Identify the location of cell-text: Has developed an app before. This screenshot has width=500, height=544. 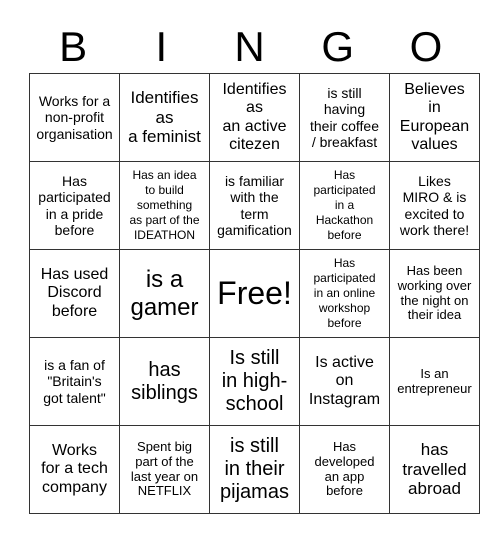
(344, 468).